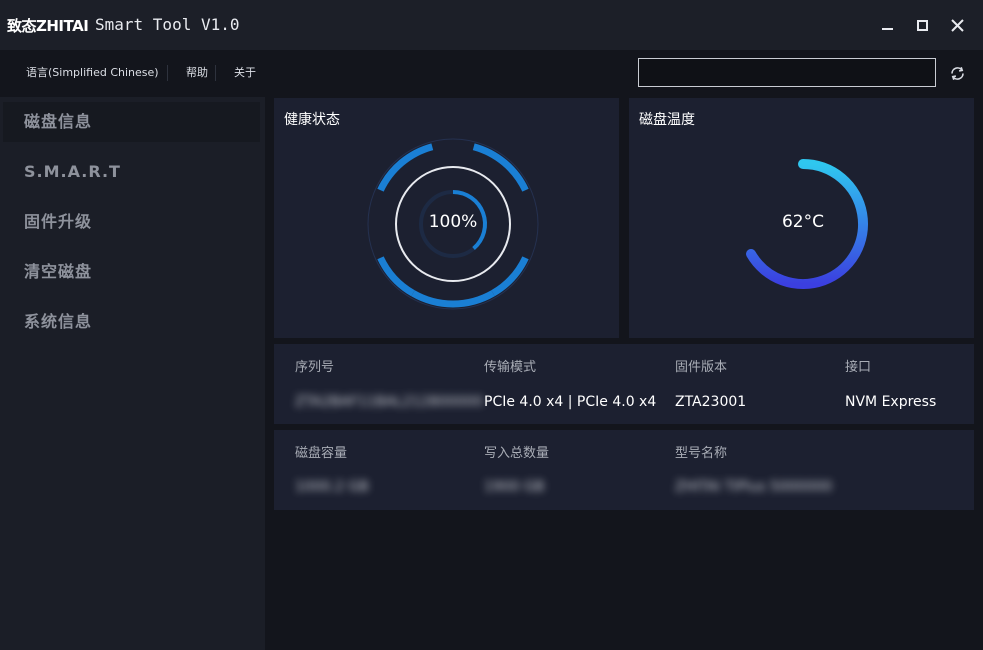 Image resolution: width=983 pixels, height=650 pixels. What do you see at coordinates (701, 453) in the screenshot?
I see `model-label: 型号名称` at bounding box center [701, 453].